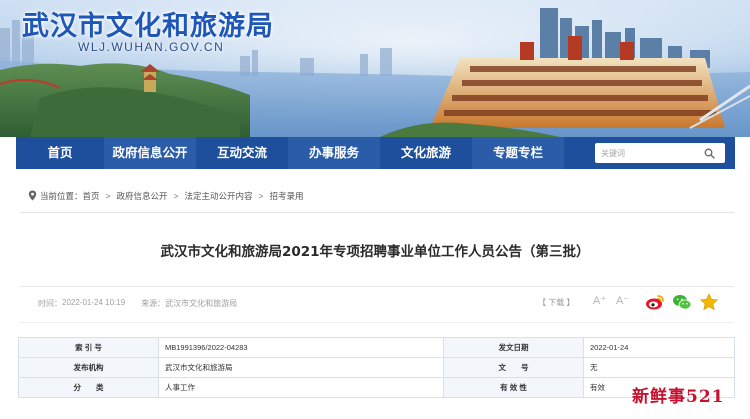 The height and width of the screenshot is (419, 750). What do you see at coordinates (61, 196) in the screenshot?
I see `breadcrumb-location-label: 当前位置：` at bounding box center [61, 196].